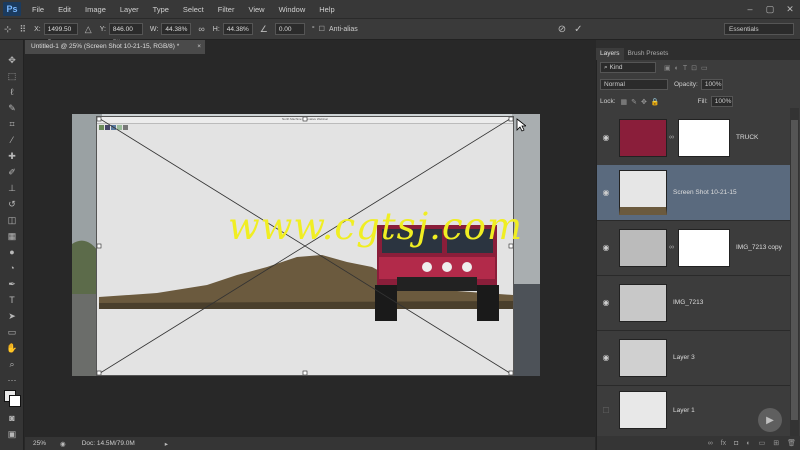 The width and height of the screenshot is (800, 450). What do you see at coordinates (166, 444) in the screenshot?
I see `status-arrow-icon: ▸` at bounding box center [166, 444].